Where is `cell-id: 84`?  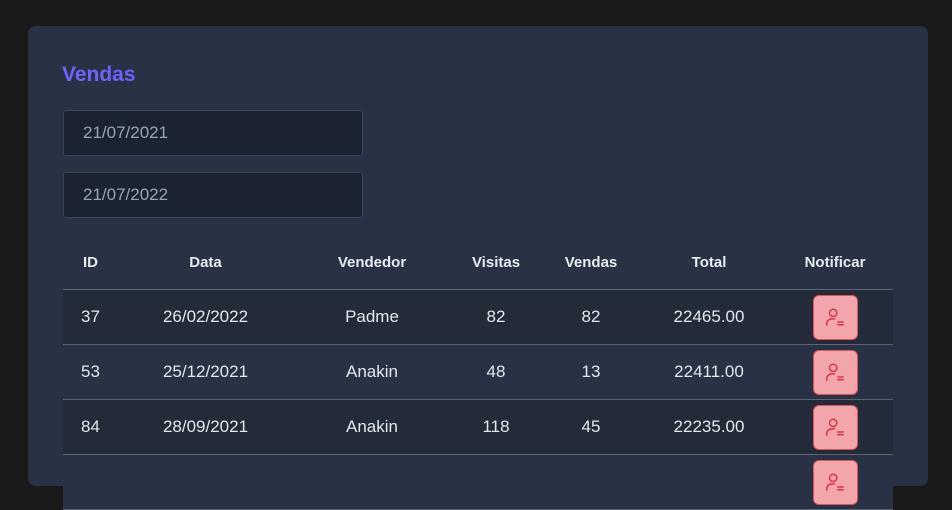
cell-id: 84 is located at coordinates (90, 427).